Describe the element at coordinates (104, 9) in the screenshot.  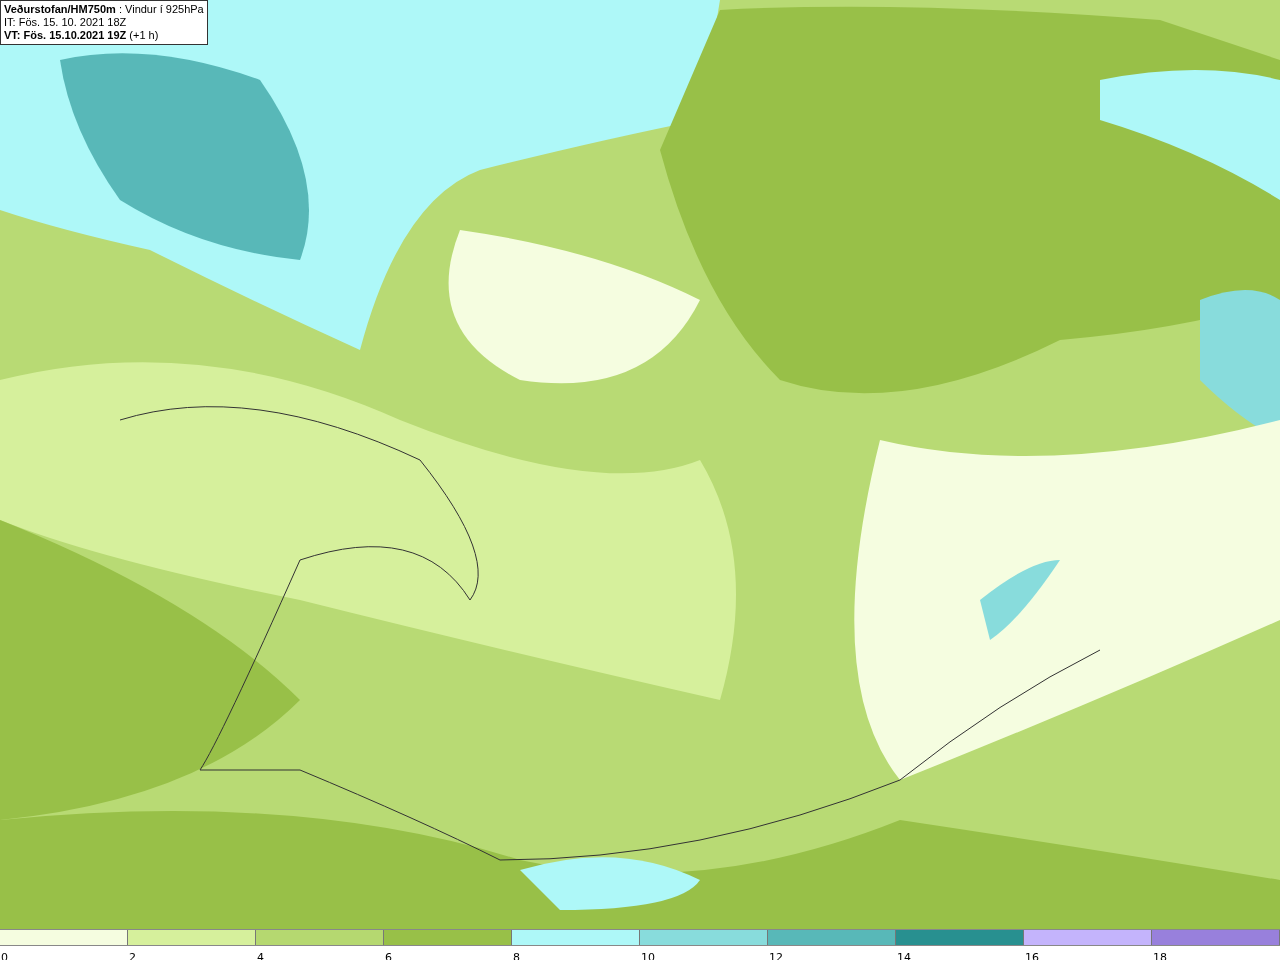
I see `map-title-line: Veðurstofan/HM750m : Vindur í 925hPa` at that location.